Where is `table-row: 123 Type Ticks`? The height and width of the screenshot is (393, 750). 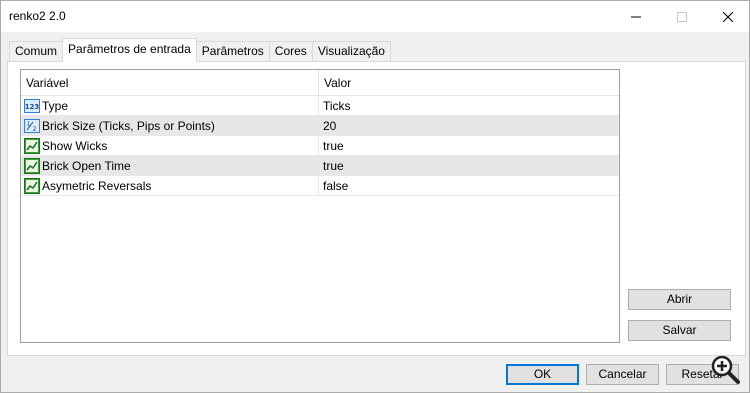
table-row: 123 Type Ticks is located at coordinates (320, 106).